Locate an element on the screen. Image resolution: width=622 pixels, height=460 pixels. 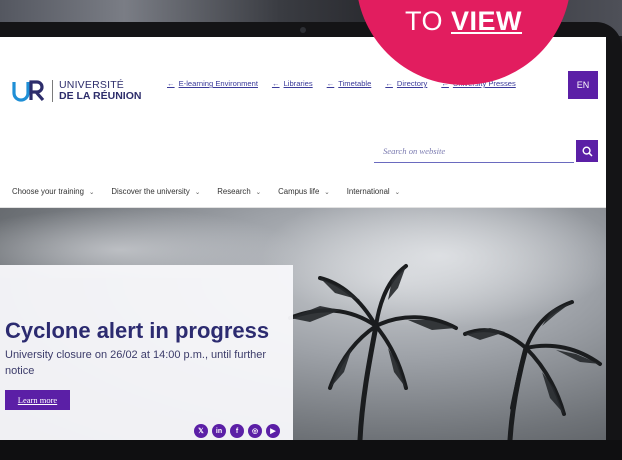
search-bar is located at coordinates (474, 152).